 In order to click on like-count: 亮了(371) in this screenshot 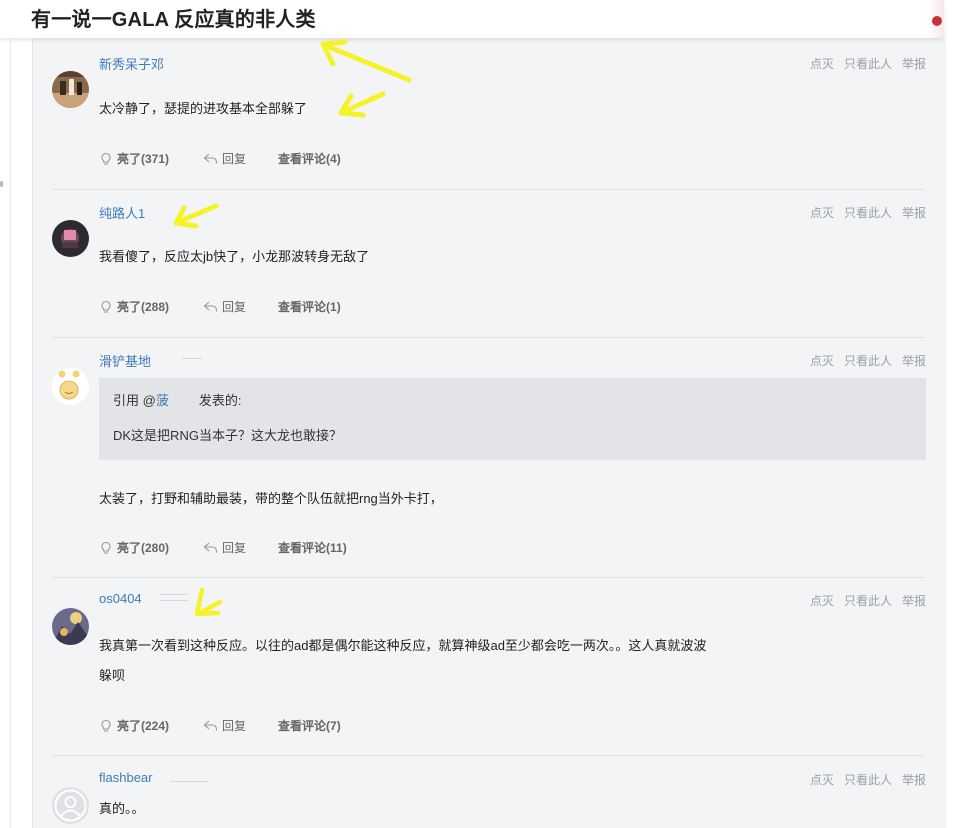, I will do `click(143, 159)`.